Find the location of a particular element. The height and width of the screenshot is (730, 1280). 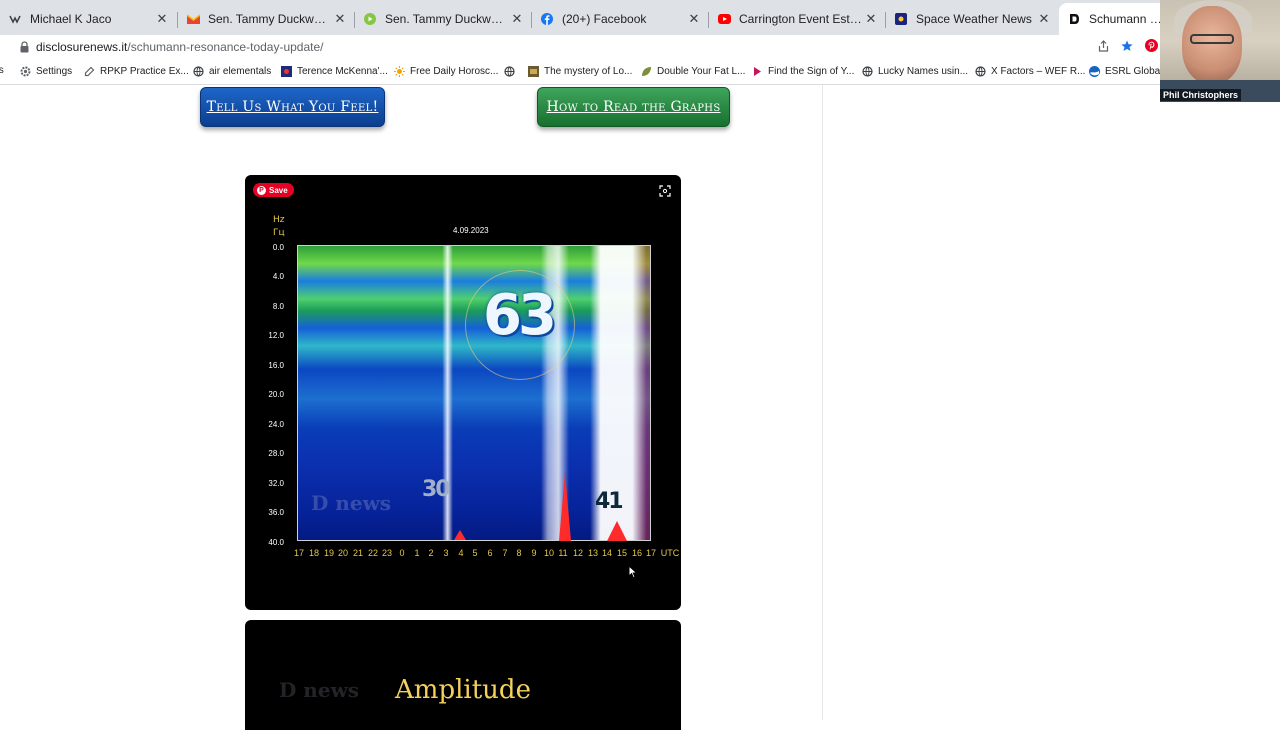

link-icon is located at coordinates (89, 71).